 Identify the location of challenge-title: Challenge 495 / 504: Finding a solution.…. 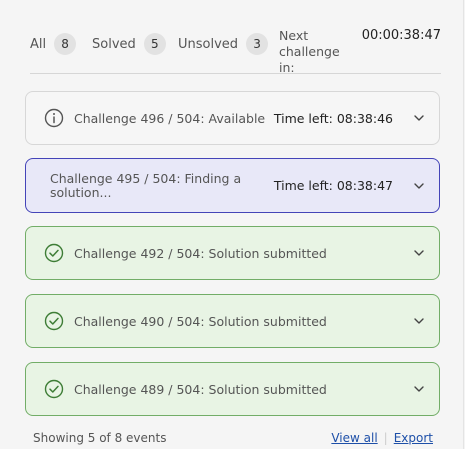
(146, 185).